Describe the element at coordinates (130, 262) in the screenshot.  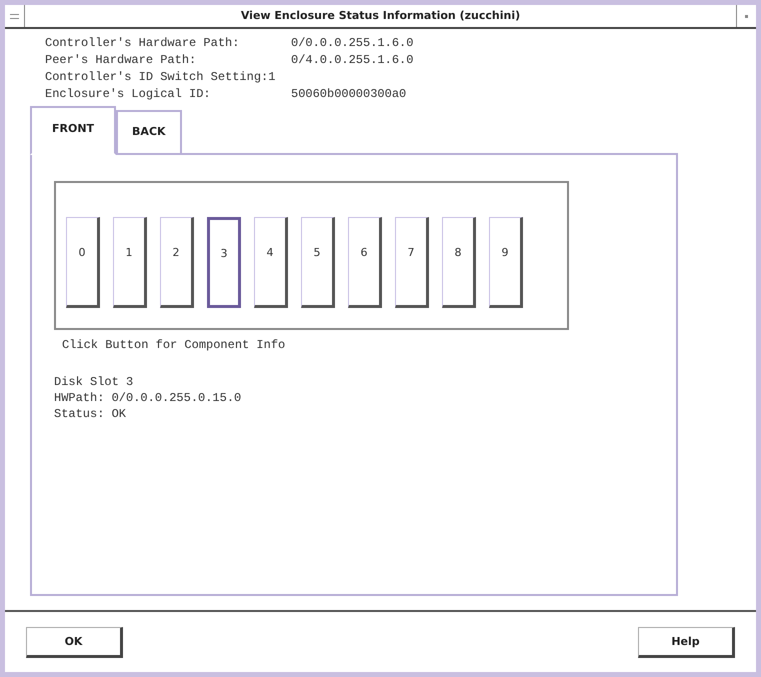
I see `disk-slot-button: 1` at that location.